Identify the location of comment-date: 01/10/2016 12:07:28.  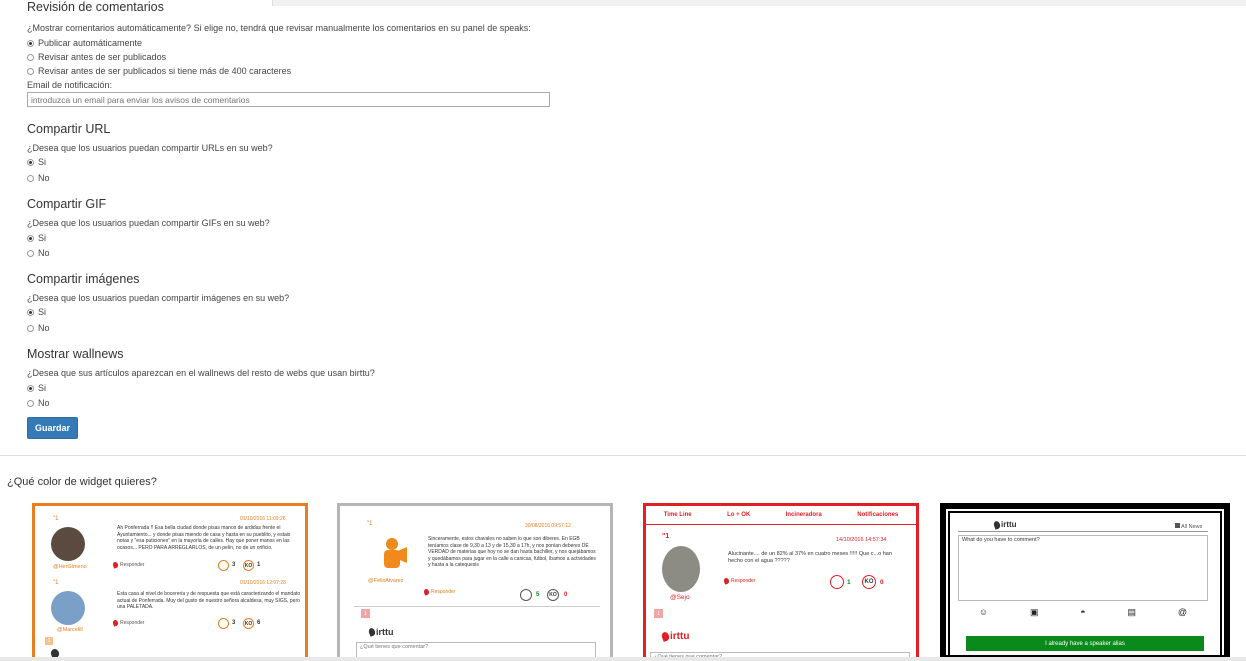
(263, 583).